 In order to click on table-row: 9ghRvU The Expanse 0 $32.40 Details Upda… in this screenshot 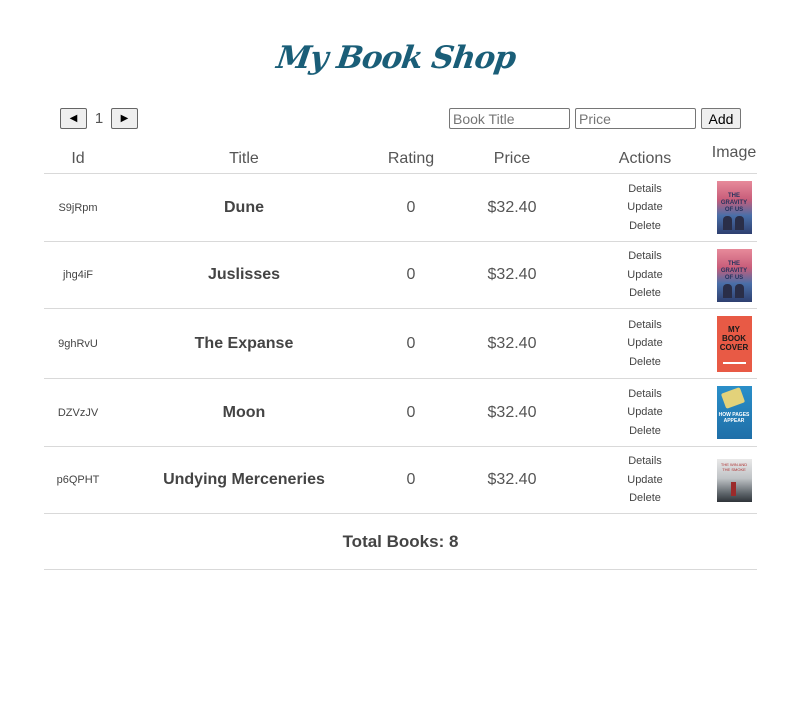, I will do `click(400, 343)`.